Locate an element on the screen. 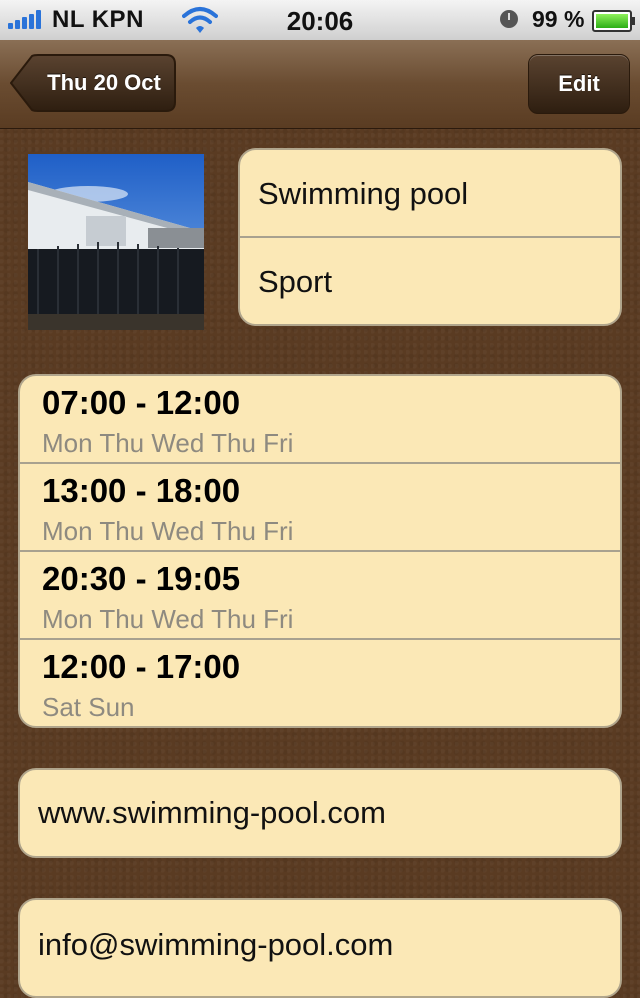  place-category: Sport is located at coordinates (430, 281).